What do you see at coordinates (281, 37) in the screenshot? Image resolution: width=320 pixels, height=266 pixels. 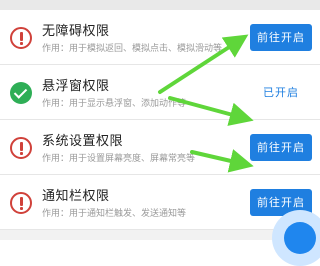 I see `enable-accessibility-button: 前往开启` at bounding box center [281, 37].